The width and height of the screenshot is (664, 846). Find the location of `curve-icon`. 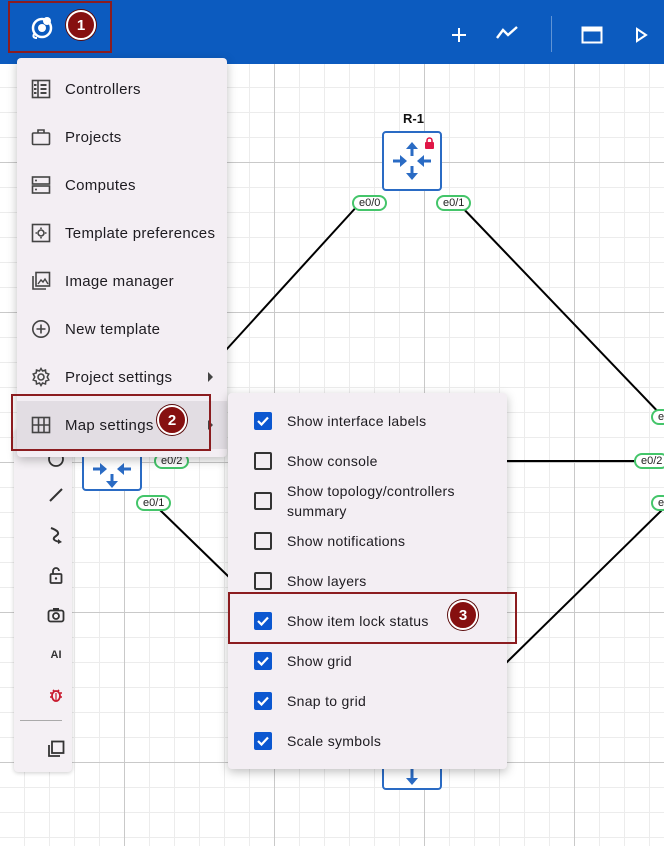

curve-icon is located at coordinates (56, 535).